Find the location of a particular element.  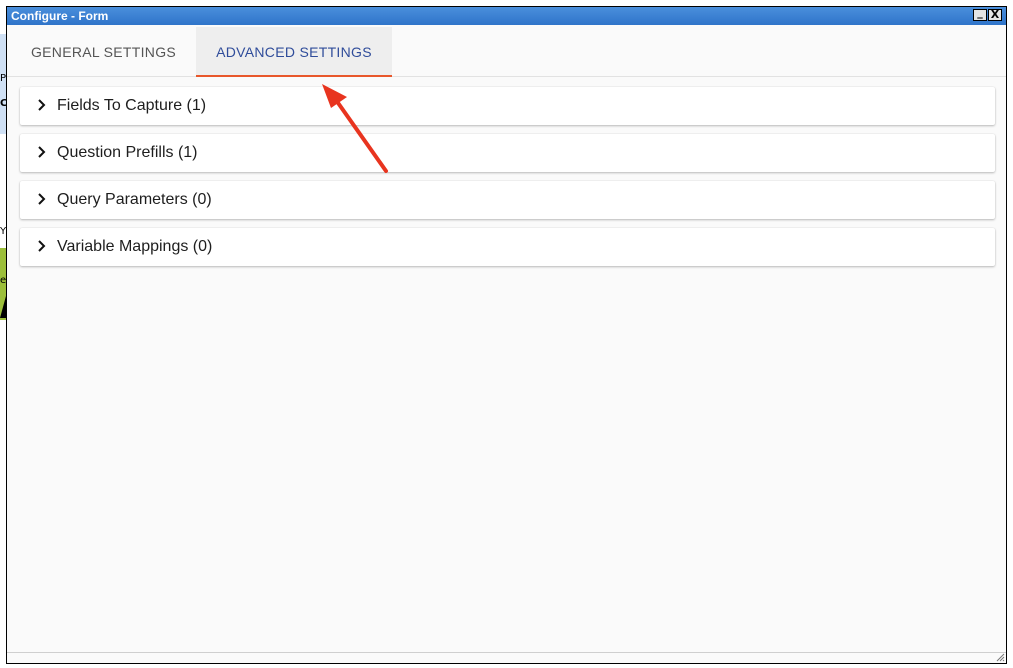

section-fields-to-capture: Fields To Capture (1) is located at coordinates (507, 106).